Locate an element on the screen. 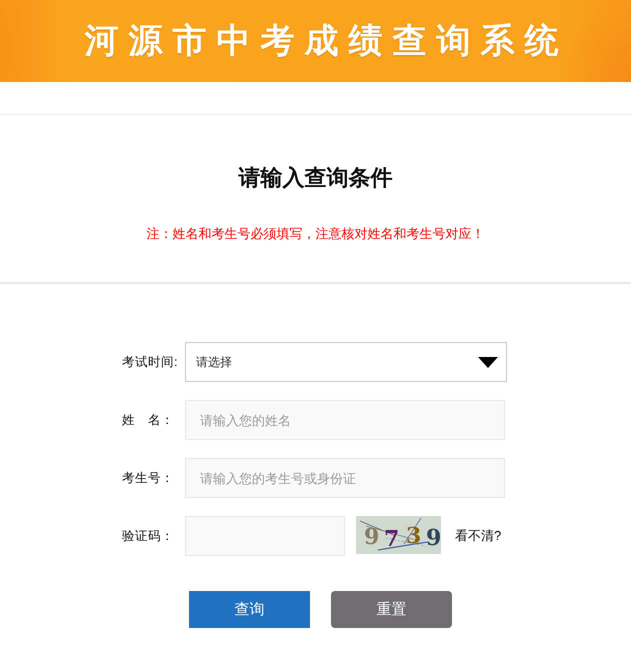  caret-icon is located at coordinates (488, 362).